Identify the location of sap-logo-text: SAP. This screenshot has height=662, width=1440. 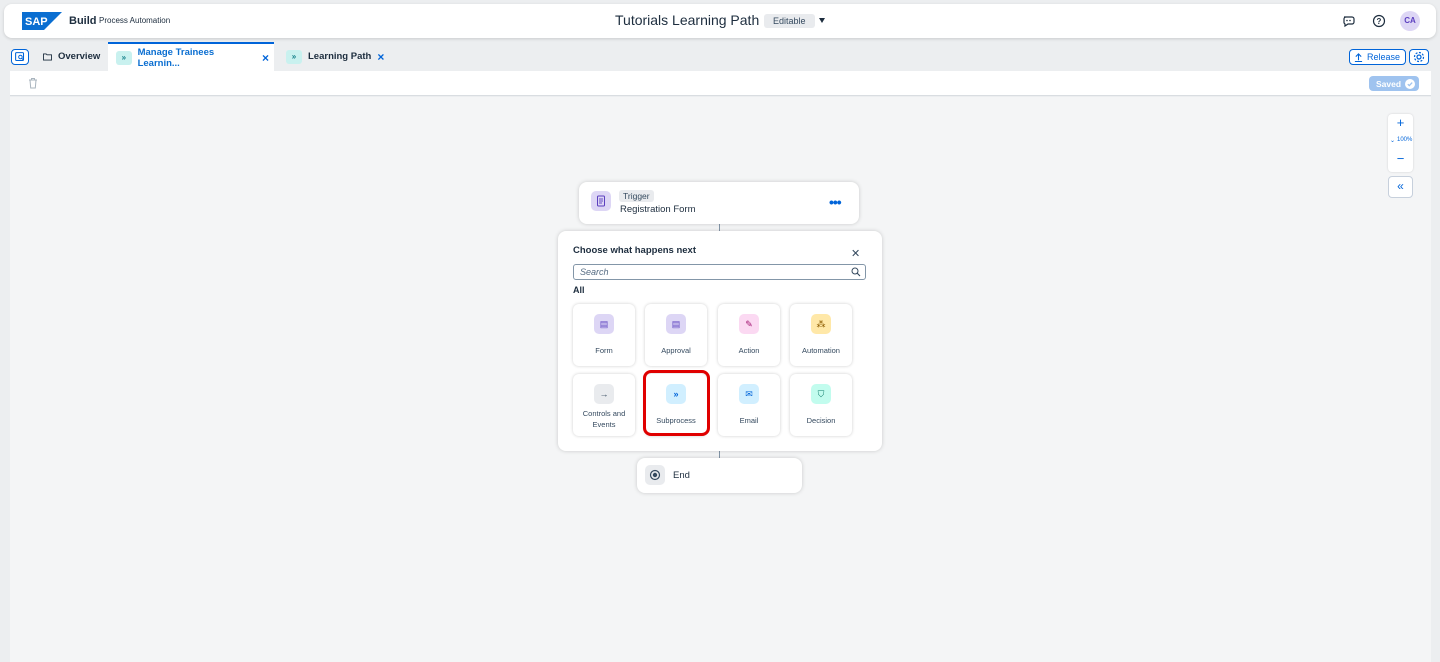
(36, 22).